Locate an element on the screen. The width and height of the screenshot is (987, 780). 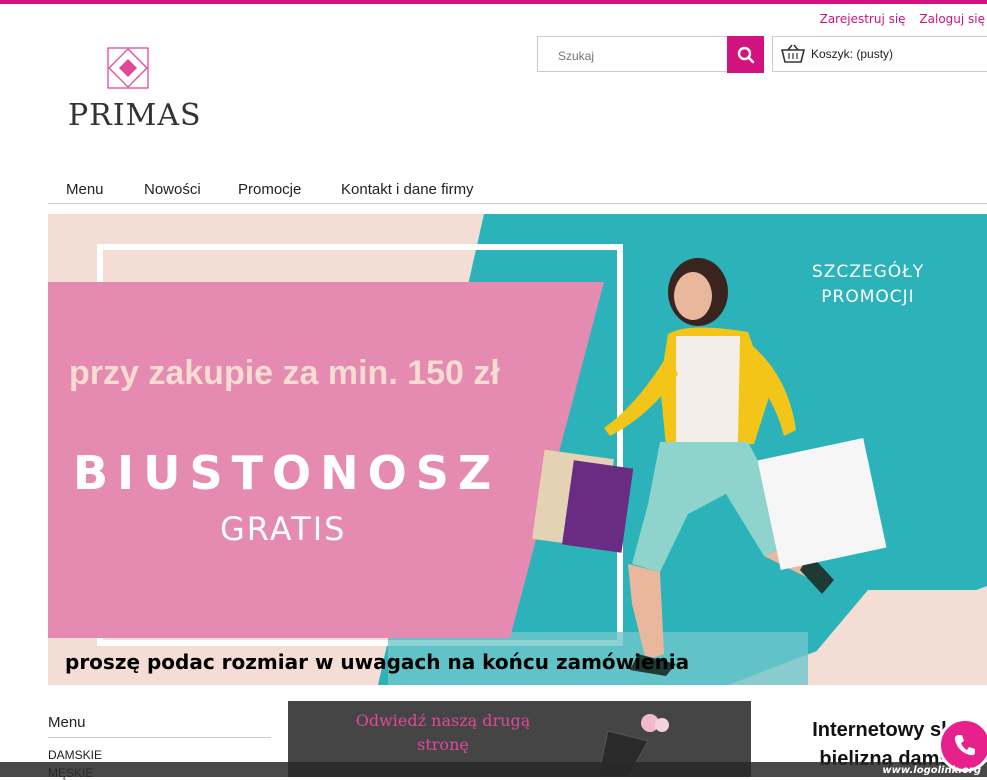
magnifier-icon is located at coordinates (745, 54).